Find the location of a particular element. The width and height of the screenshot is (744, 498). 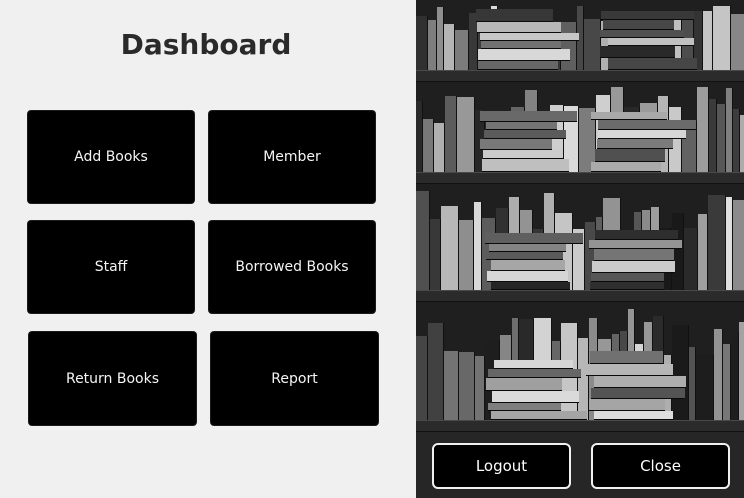

staff-label: Staff is located at coordinates (111, 267).